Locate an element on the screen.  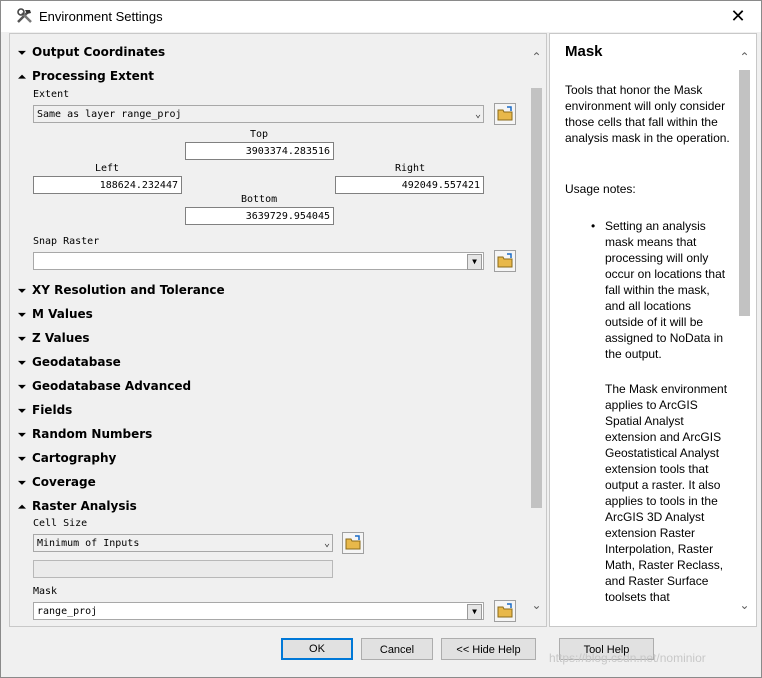
section-z-values: ⏷ Z Values is located at coordinates (54, 338).